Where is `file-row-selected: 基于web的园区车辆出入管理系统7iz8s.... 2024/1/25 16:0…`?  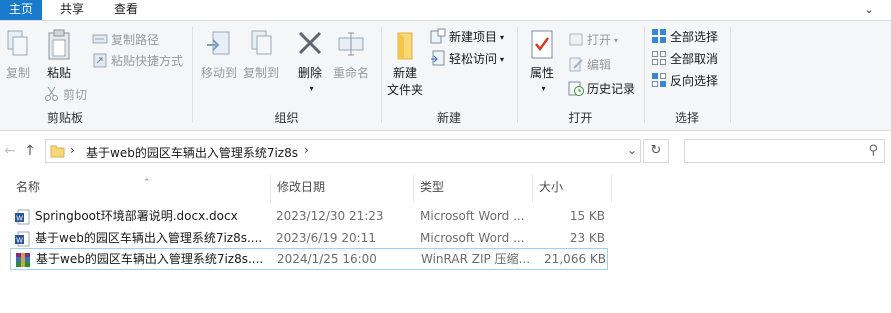
file-row-selected: 基于web的园区车辆出入管理系统7iz8s.... 2024/1/25 16:0… is located at coordinates (309, 259).